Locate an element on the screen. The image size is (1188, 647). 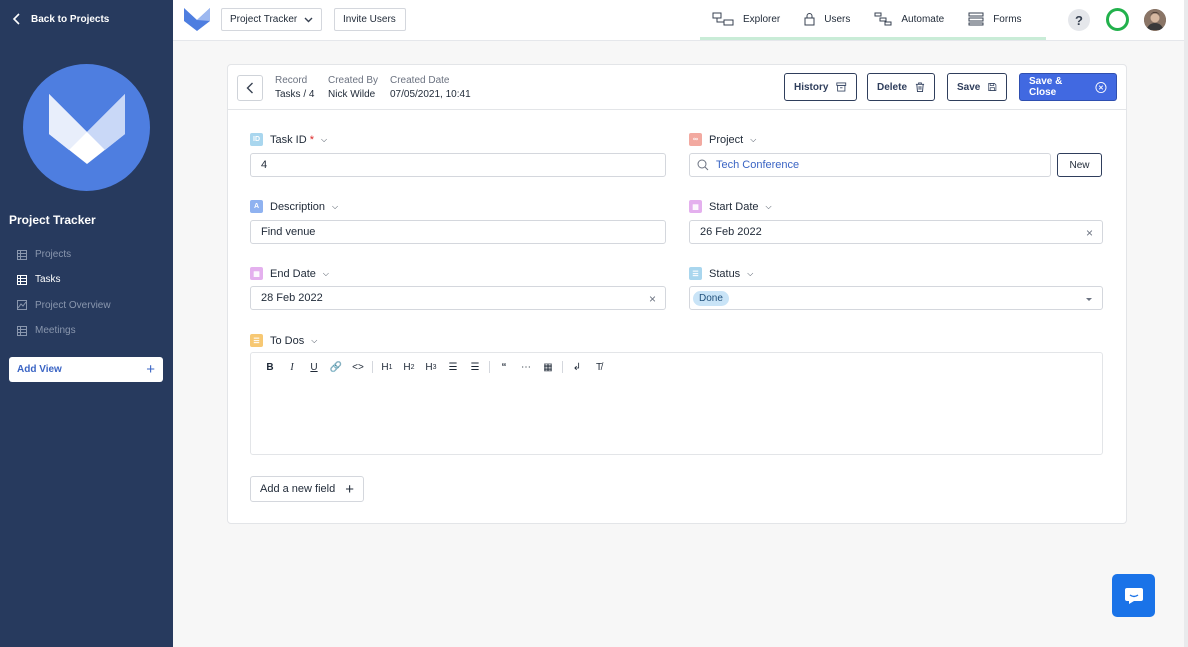
nav-explorer: Explorer is located at coordinates (746, 19).